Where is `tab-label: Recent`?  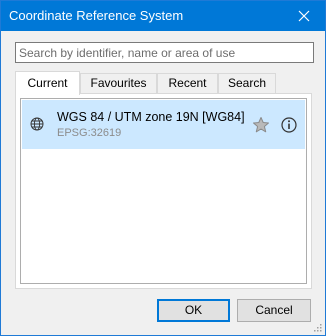
tab-label: Recent is located at coordinates (187, 83).